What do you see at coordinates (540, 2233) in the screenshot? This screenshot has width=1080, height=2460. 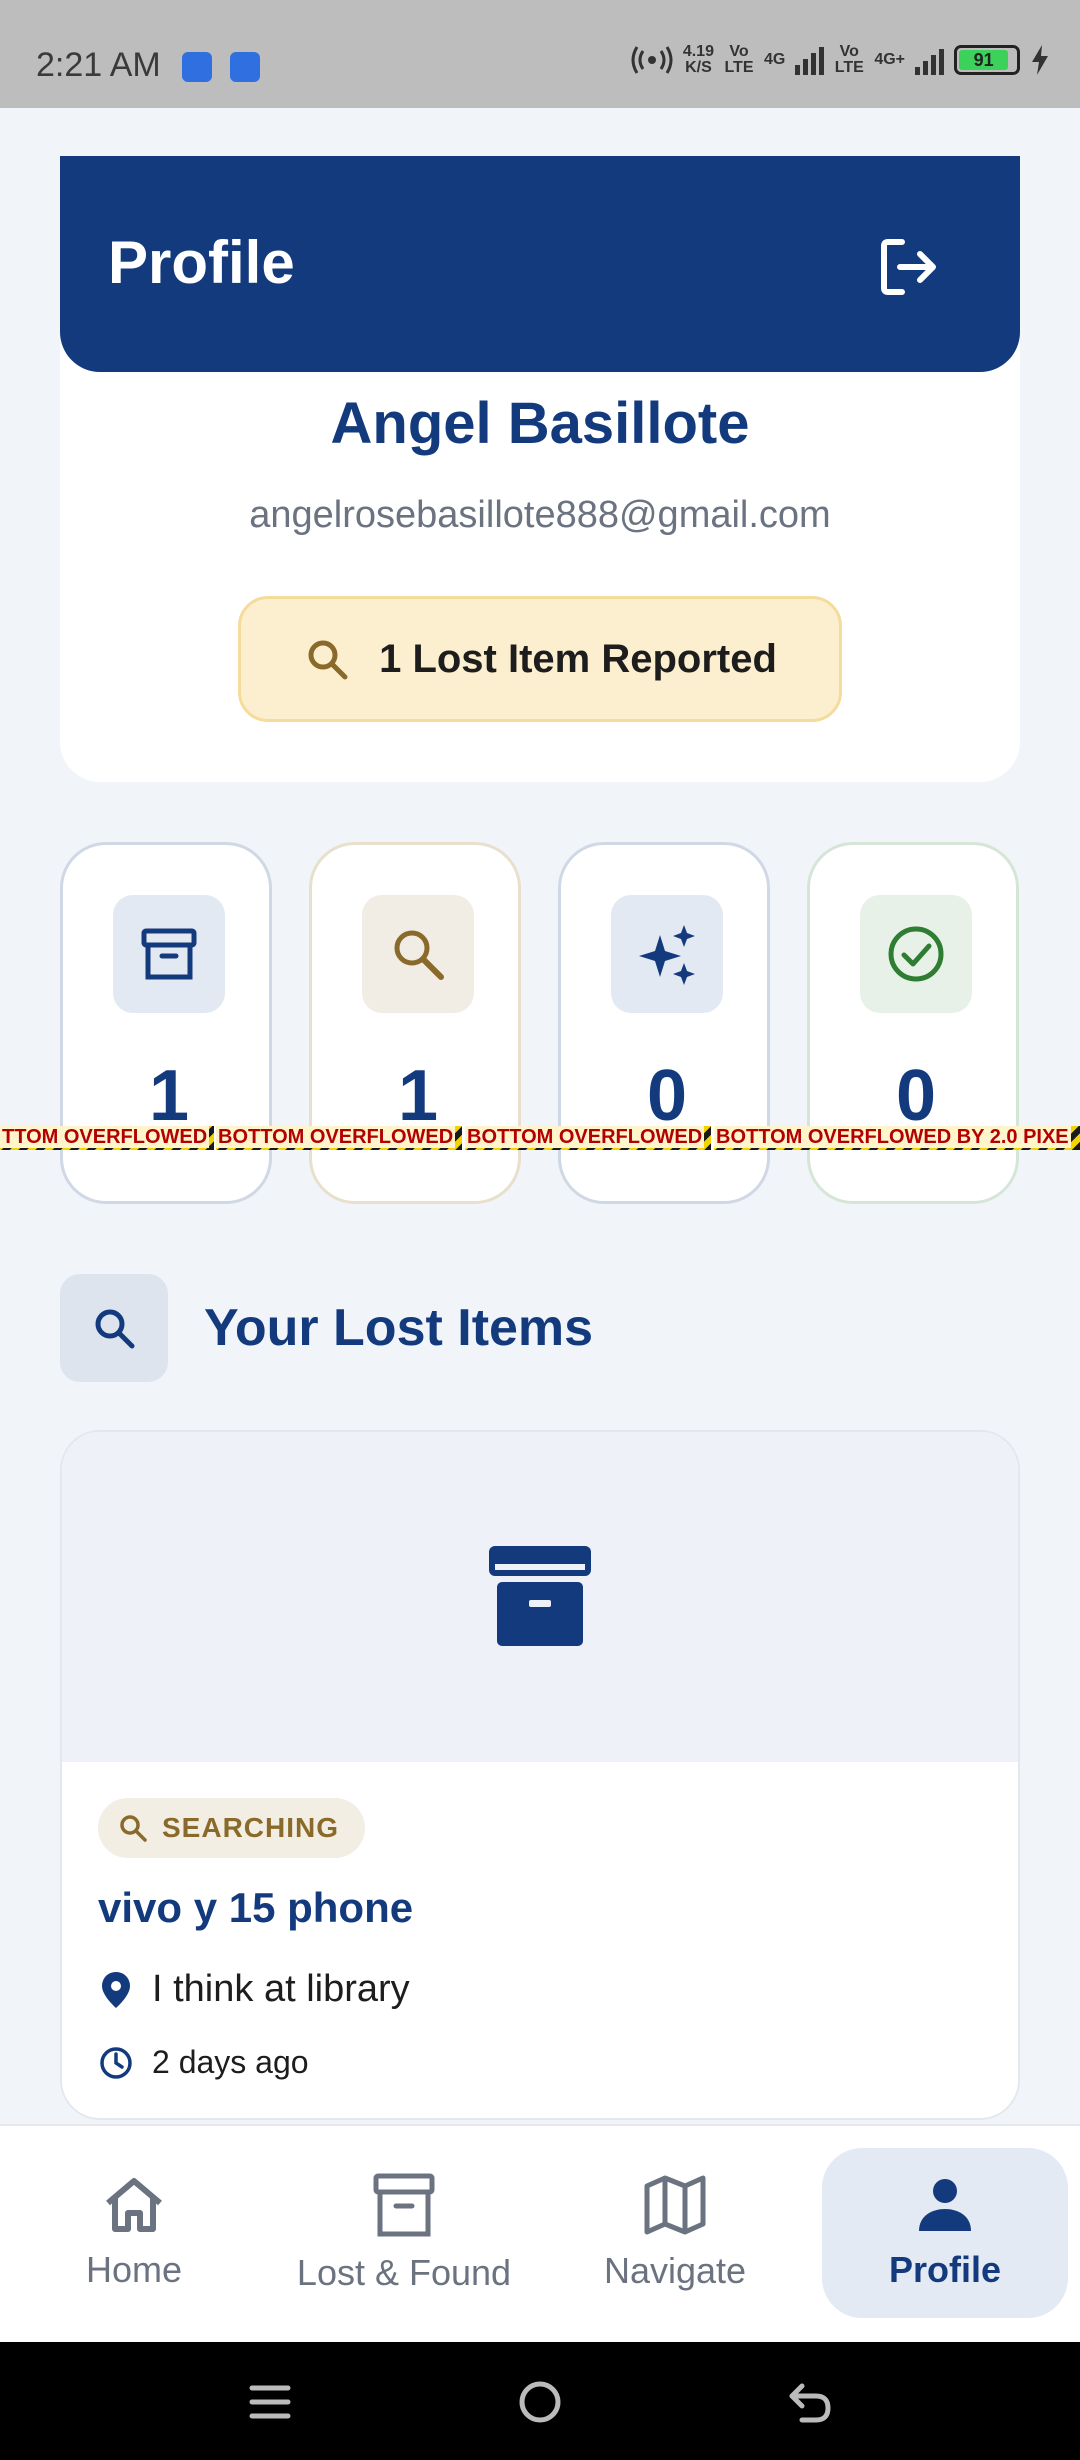 I see `bottom-navigation: Home Lost & Found Navigate Profile` at bounding box center [540, 2233].